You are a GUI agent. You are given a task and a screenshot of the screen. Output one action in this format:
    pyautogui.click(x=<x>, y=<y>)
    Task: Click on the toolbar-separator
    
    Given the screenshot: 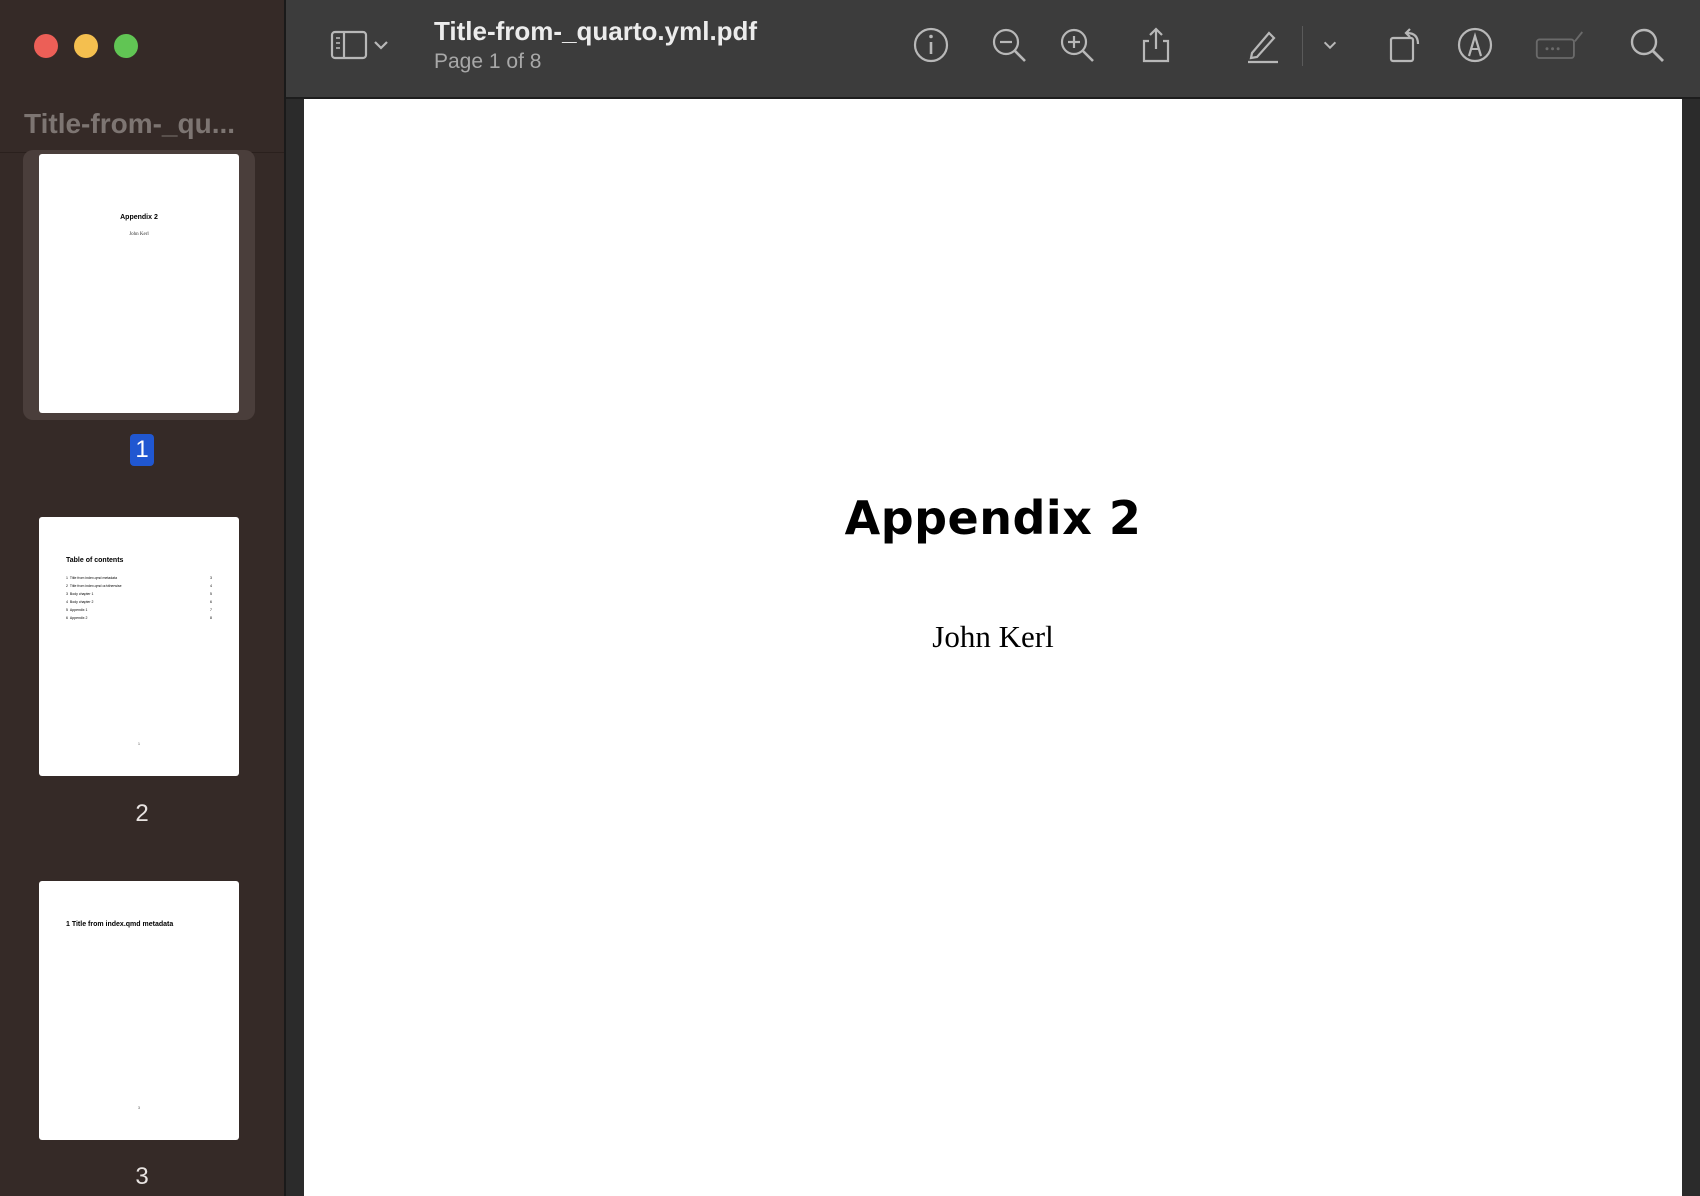 What is the action you would take?
    pyautogui.click(x=1302, y=46)
    